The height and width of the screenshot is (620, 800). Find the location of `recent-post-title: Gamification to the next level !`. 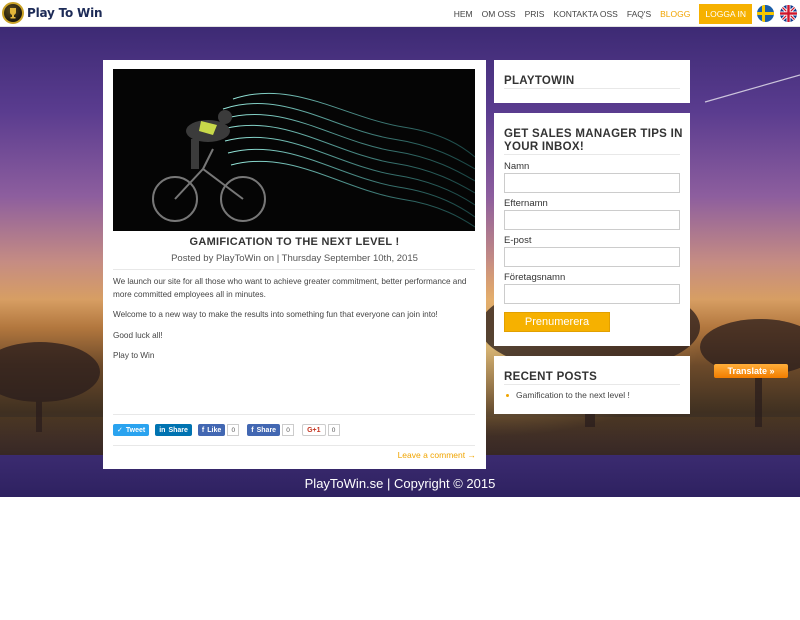

recent-post-title: Gamification to the next level ! is located at coordinates (573, 395).